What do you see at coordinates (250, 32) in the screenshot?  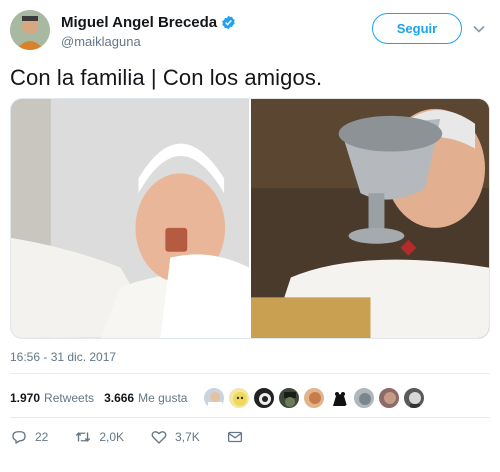 I see `tweet-header: Miguel Angel Breceda @maiklaguna Seguir` at bounding box center [250, 32].